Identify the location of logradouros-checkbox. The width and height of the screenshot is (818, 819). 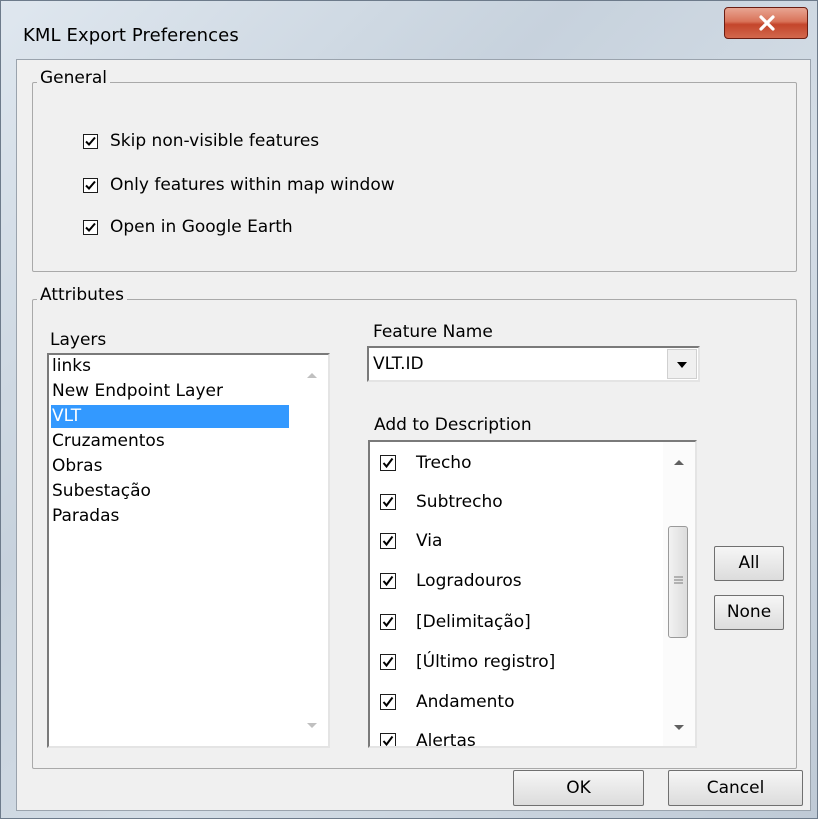
(388, 581).